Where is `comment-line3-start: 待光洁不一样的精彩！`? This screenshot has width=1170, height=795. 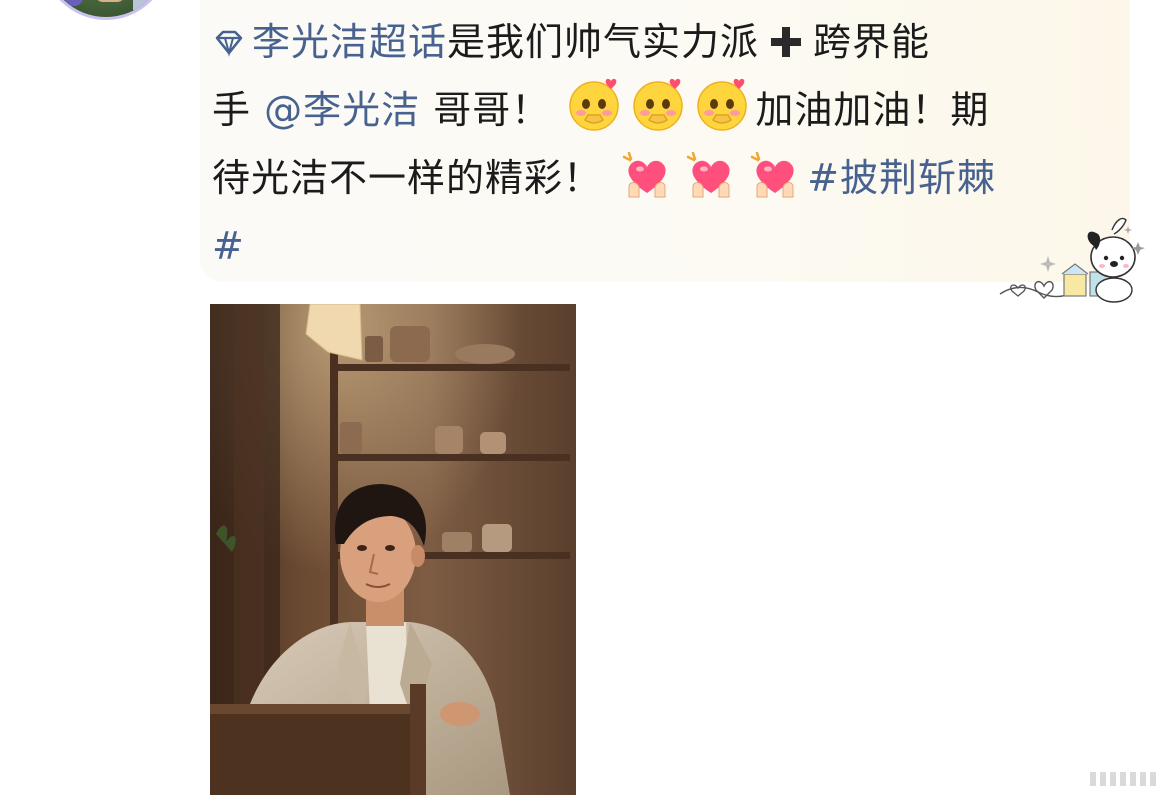 comment-line3-start: 待光洁不一样的精彩！ is located at coordinates (407, 178).